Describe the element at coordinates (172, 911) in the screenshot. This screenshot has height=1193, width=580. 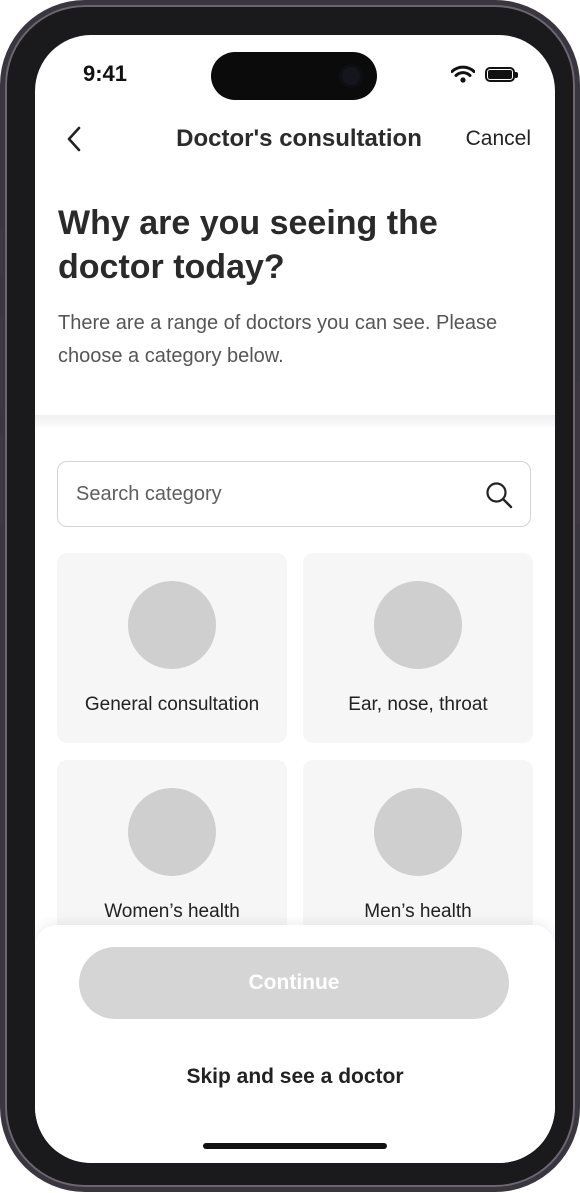
I see `category-label: Women’s health` at that location.